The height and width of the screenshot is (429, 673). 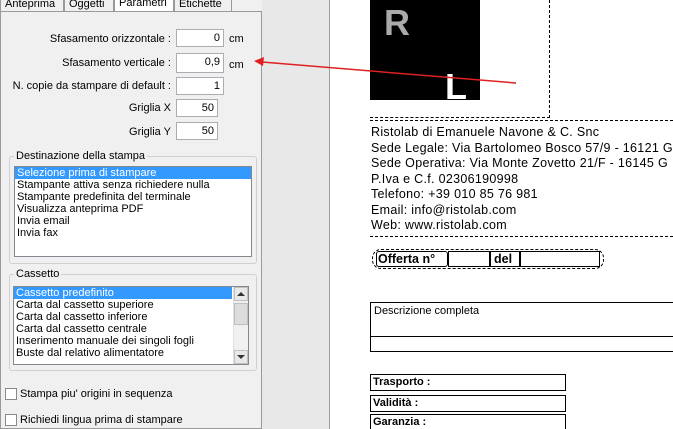 I want to click on annotation-arrow, so click(x=385, y=70).